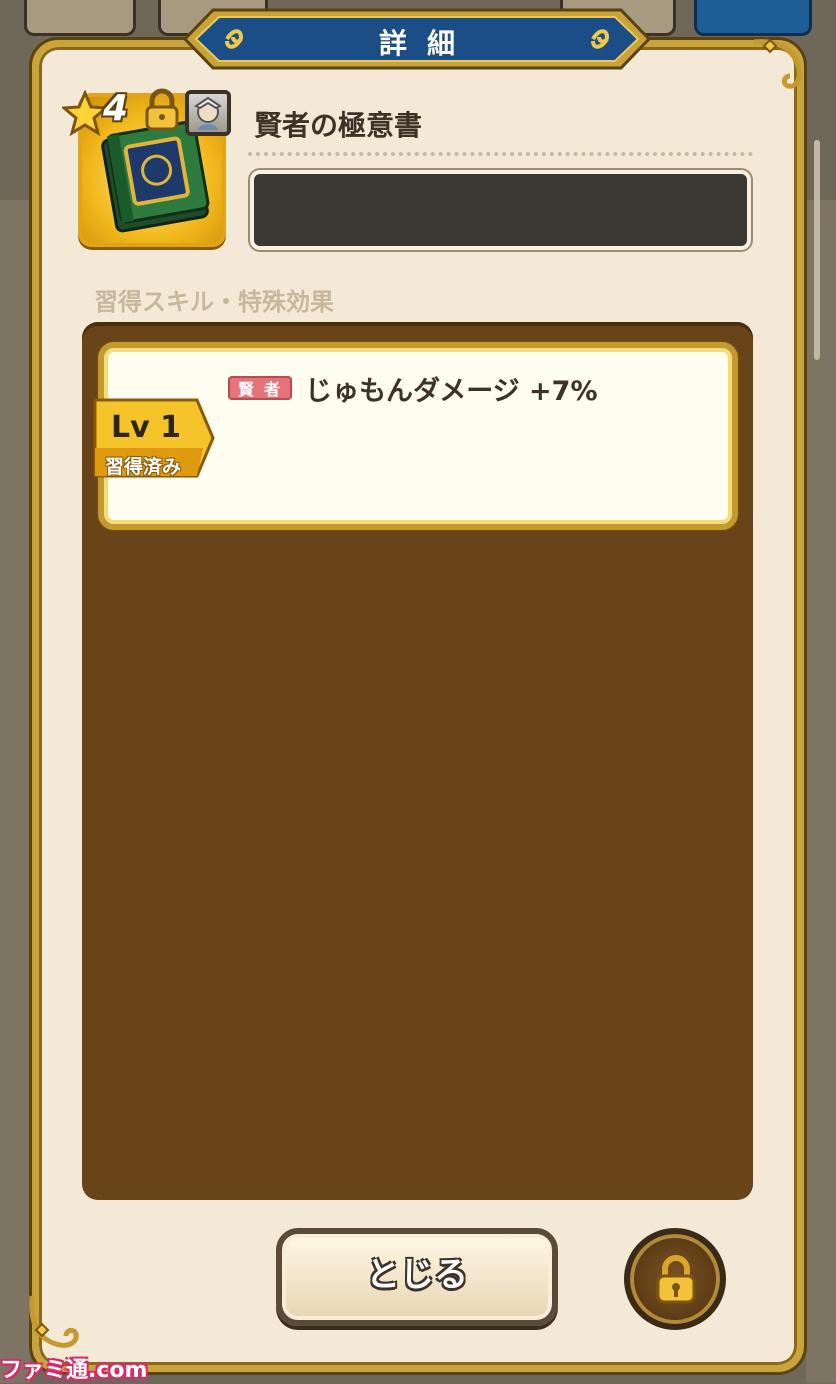 The height and width of the screenshot is (1384, 836). I want to click on watermark: ファミ通.com, so click(74, 1370).